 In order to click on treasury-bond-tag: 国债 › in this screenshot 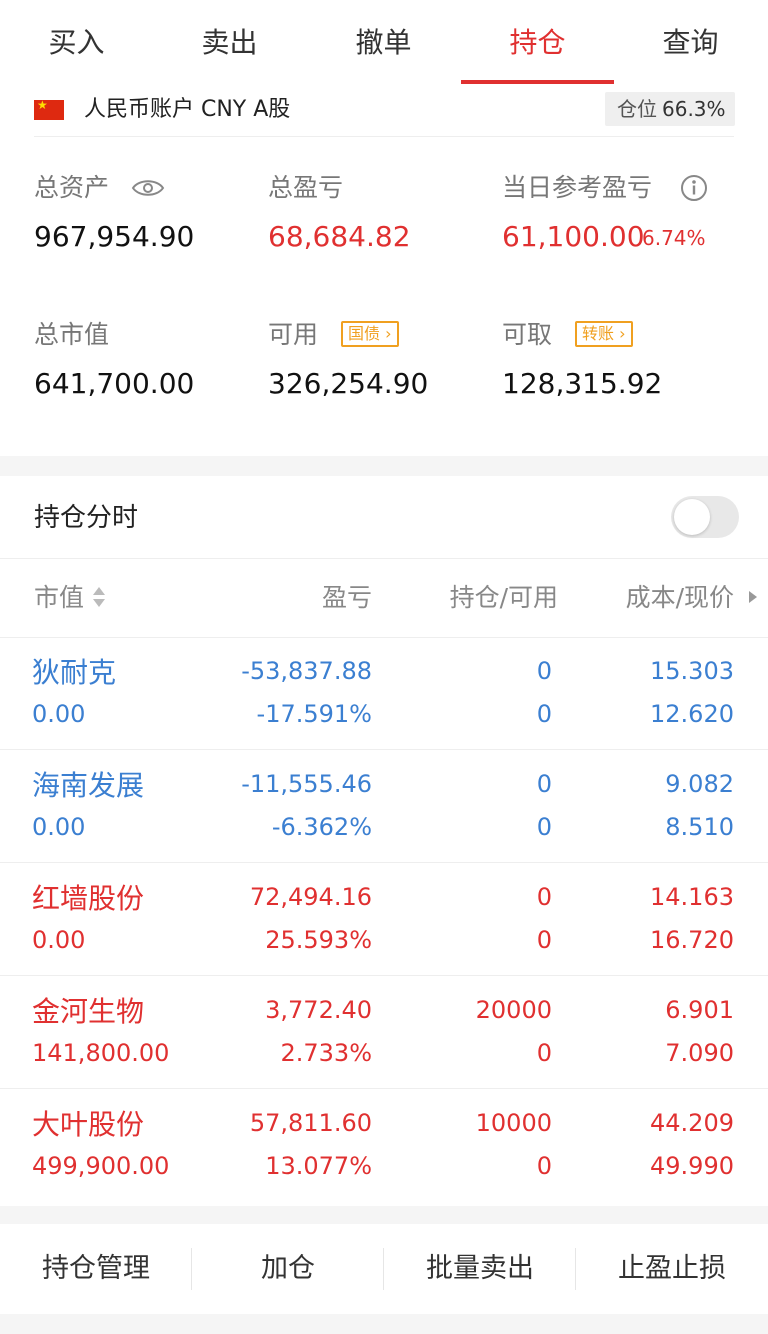, I will do `click(370, 334)`.